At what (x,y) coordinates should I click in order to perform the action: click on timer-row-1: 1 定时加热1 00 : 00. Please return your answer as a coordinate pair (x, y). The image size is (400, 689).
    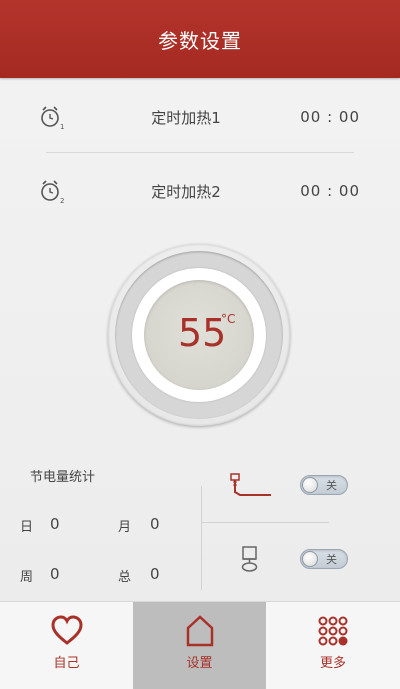
    Looking at the image, I should click on (200, 117).